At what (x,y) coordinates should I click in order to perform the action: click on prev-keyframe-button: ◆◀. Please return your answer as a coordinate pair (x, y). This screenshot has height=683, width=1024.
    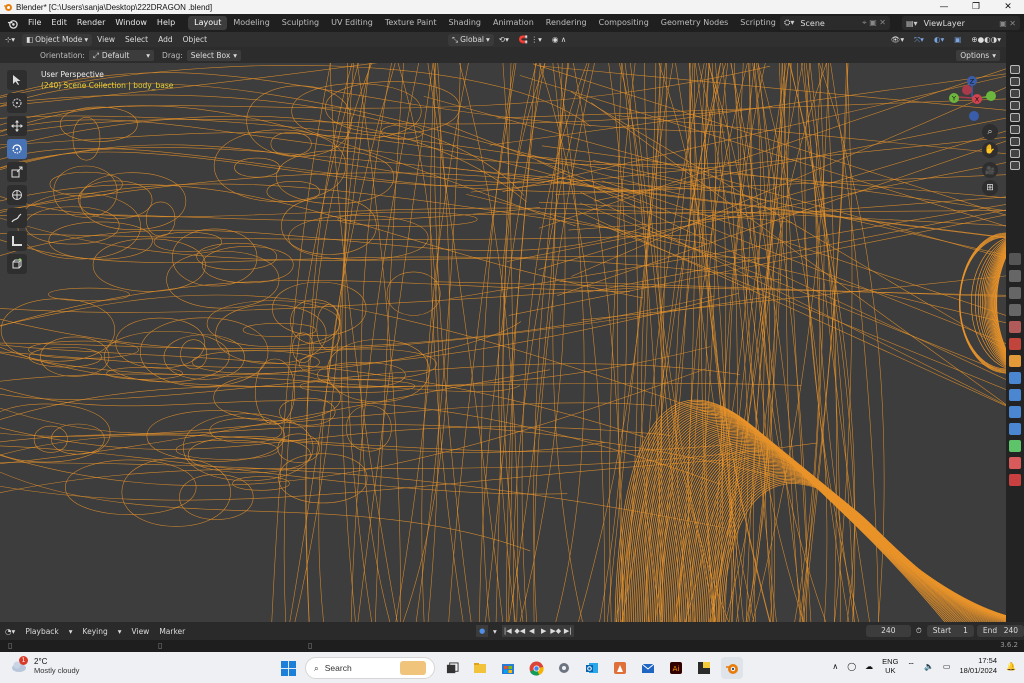
    Looking at the image, I should click on (519, 631).